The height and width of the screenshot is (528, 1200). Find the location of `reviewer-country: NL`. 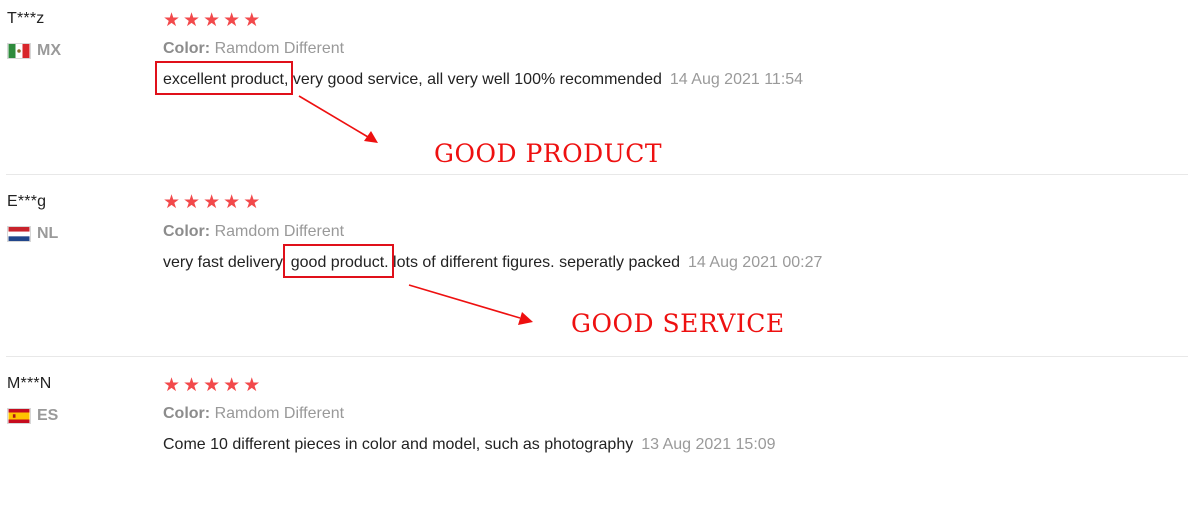

reviewer-country: NL is located at coordinates (32, 234).